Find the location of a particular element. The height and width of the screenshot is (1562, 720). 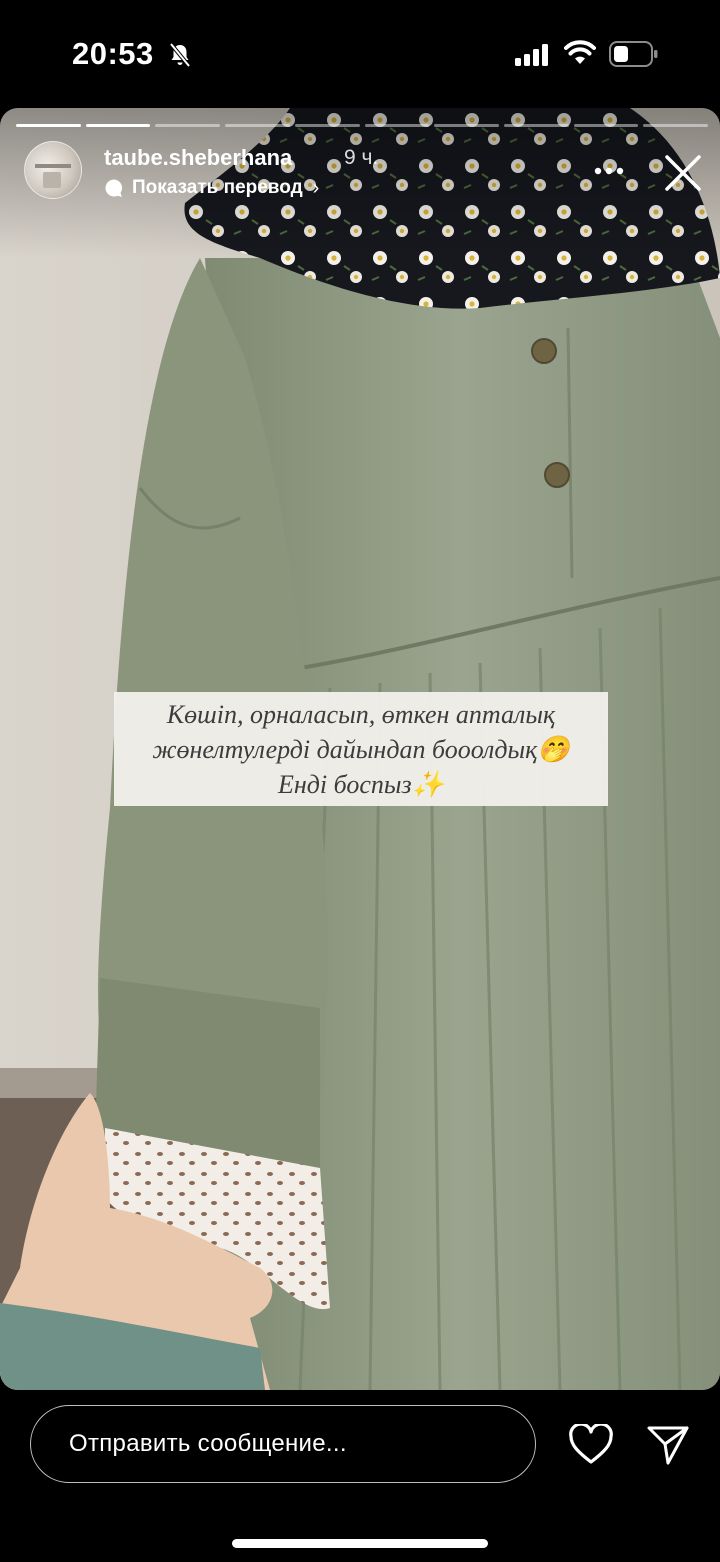

bell-slash-icon is located at coordinates (180, 57).